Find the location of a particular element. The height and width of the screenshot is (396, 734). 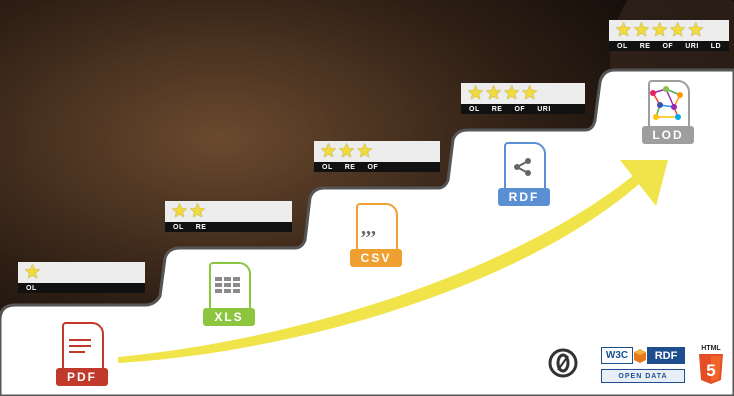

w3c-logo-text: W3C is located at coordinates (617, 355).